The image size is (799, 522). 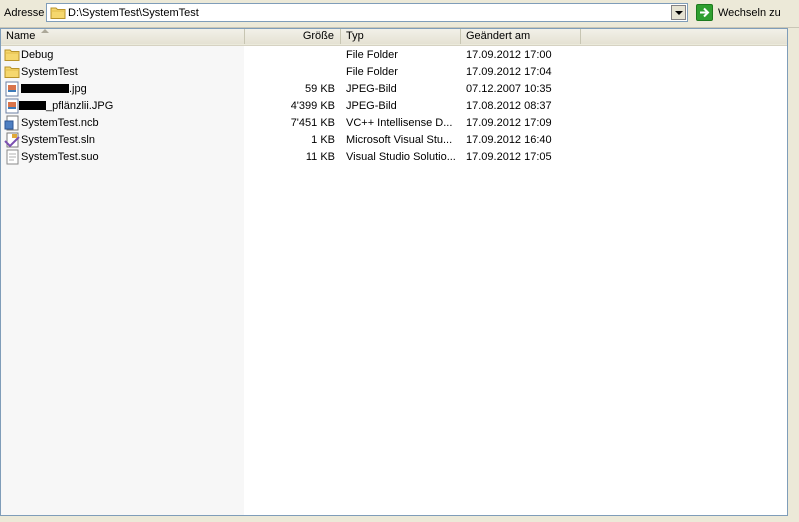 I want to click on column-header-type-label: Typ, so click(x=355, y=36).